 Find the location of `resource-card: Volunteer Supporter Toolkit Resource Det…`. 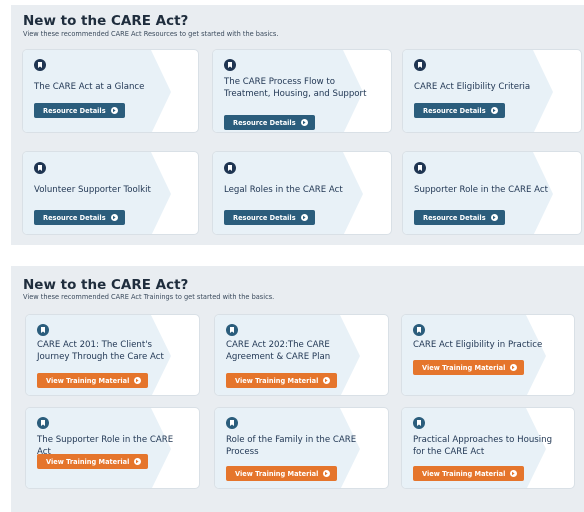

resource-card: Volunteer Supporter Toolkit Resource Det… is located at coordinates (110, 193).